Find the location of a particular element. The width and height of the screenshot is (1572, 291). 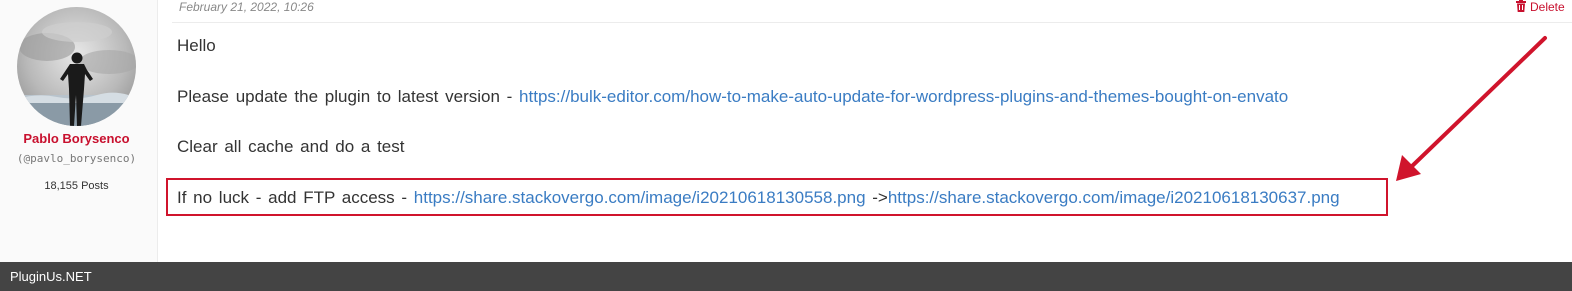

annotation-arrow-icon is located at coordinates (1471, 108).